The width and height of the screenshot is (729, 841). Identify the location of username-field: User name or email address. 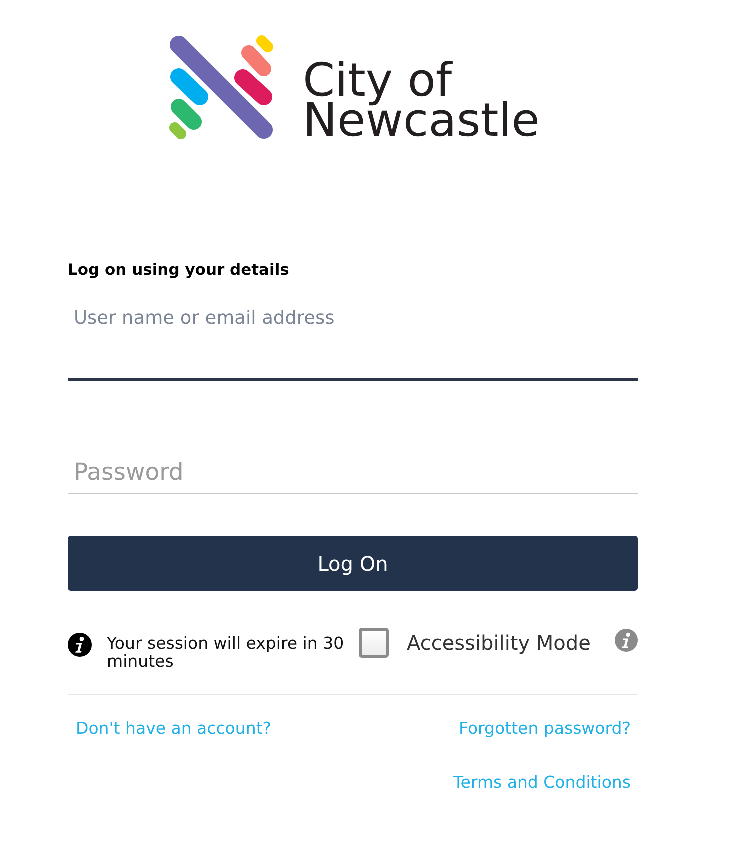
(353, 339).